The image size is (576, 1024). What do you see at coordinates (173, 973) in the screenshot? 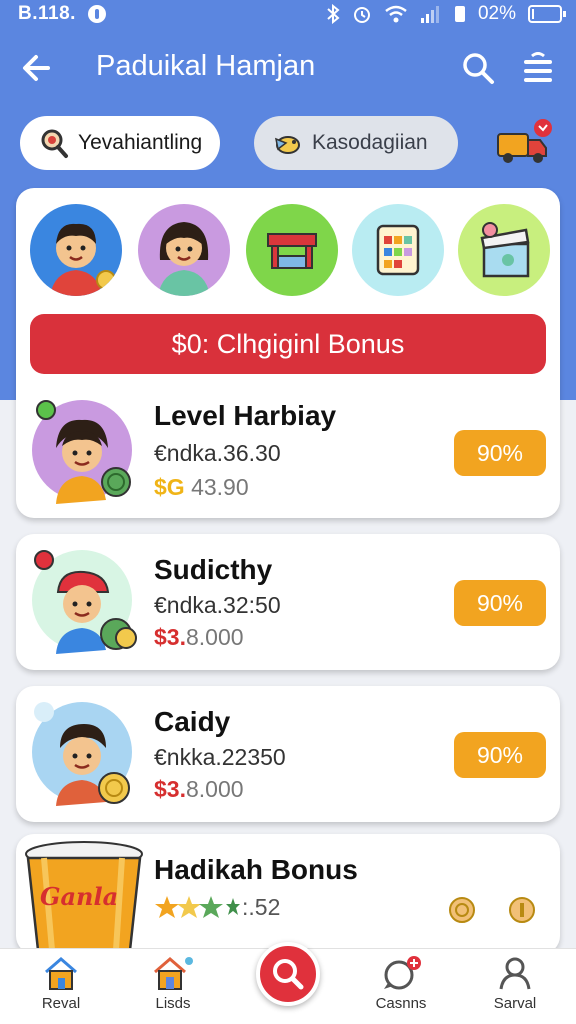
I see `house-list-icon` at bounding box center [173, 973].